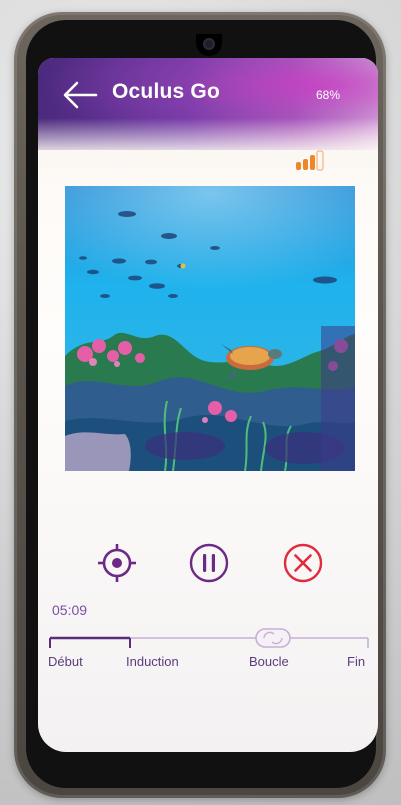 This screenshot has width=401, height=805. What do you see at coordinates (356, 661) in the screenshot?
I see `phase-label-fin: Fin` at bounding box center [356, 661].